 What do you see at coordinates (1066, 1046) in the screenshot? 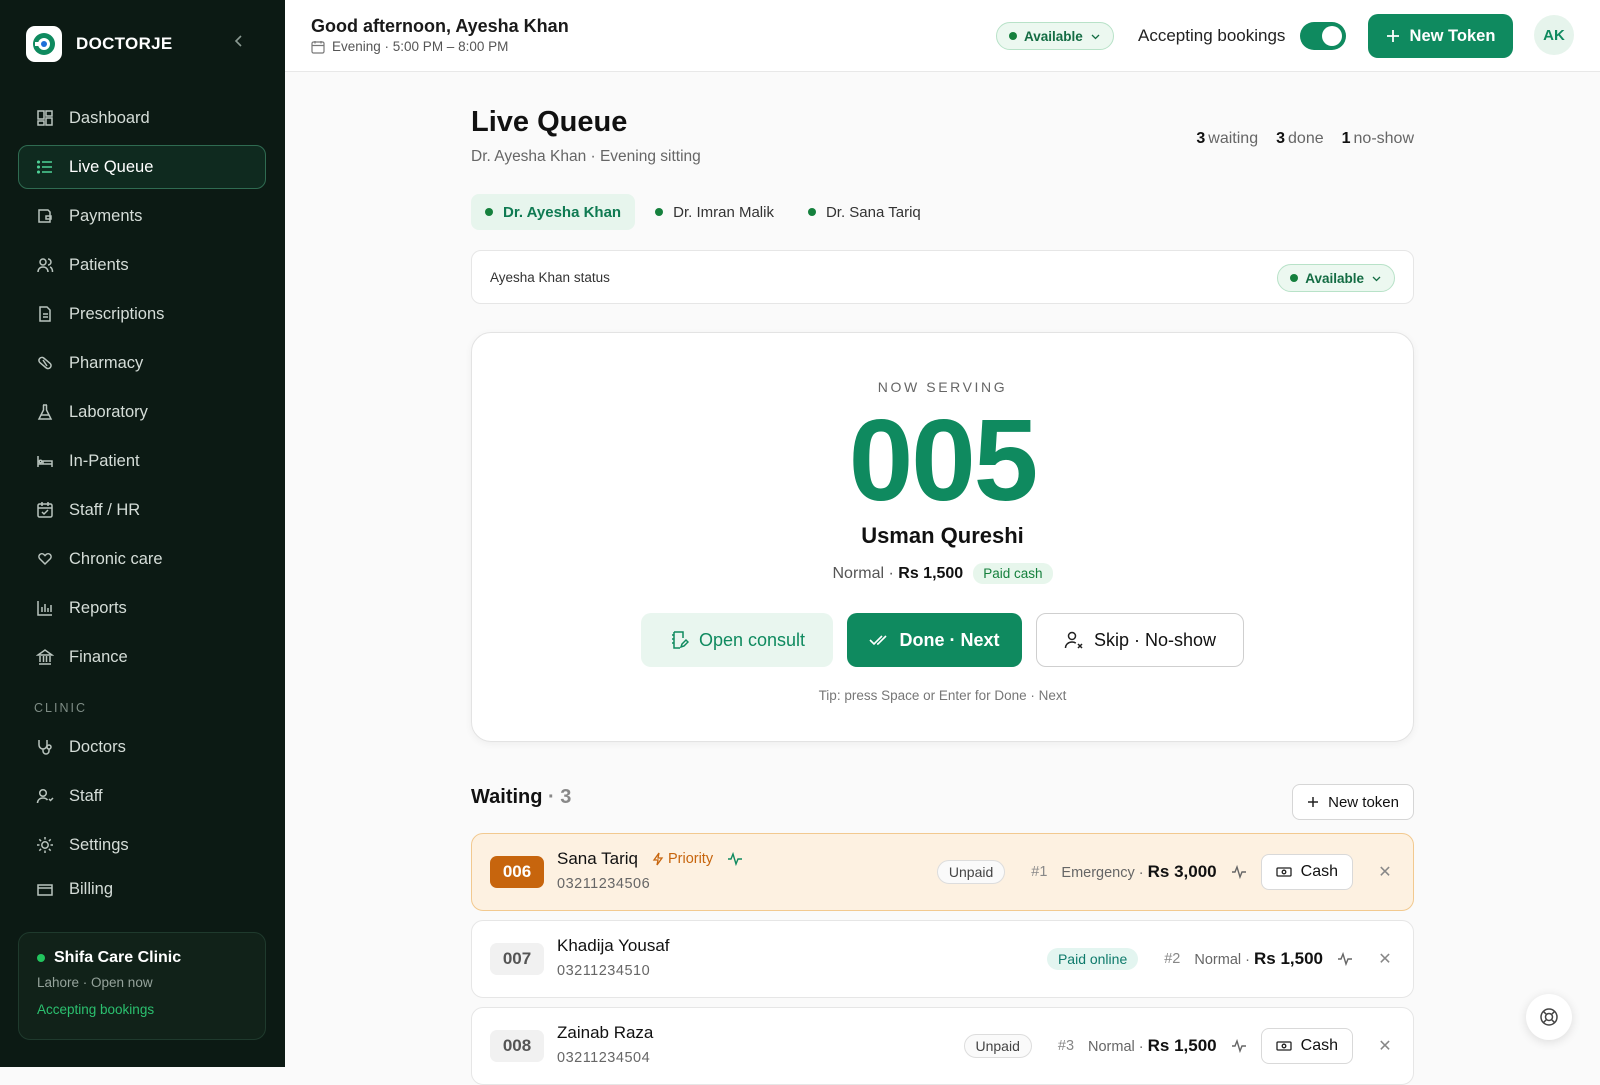
I see `queue-position: #3` at bounding box center [1066, 1046].